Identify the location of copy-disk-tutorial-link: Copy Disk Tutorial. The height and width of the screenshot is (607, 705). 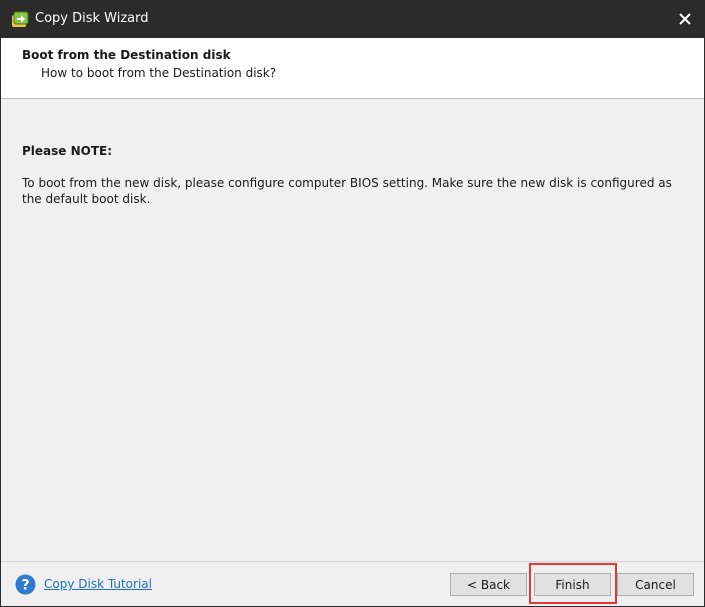
(98, 584).